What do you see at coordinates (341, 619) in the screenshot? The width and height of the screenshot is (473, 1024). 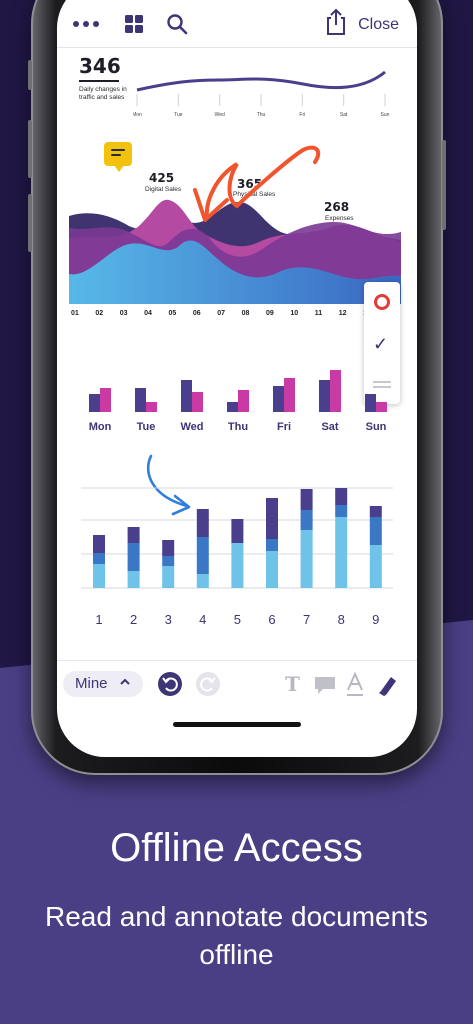 I see `stacked-bar-category-label: 8` at bounding box center [341, 619].